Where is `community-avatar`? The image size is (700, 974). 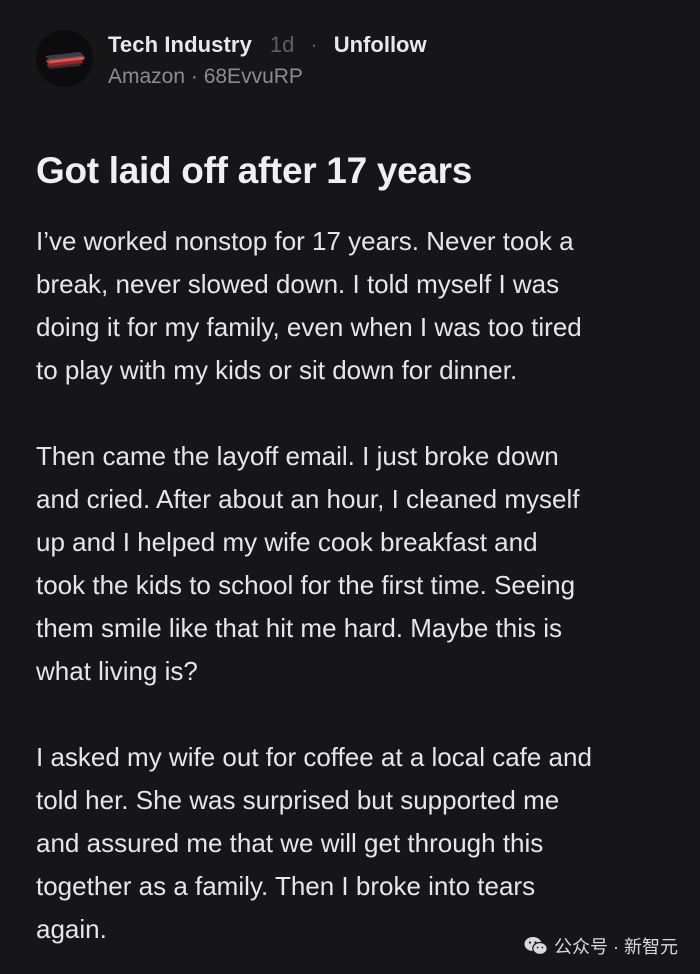 community-avatar is located at coordinates (64, 58).